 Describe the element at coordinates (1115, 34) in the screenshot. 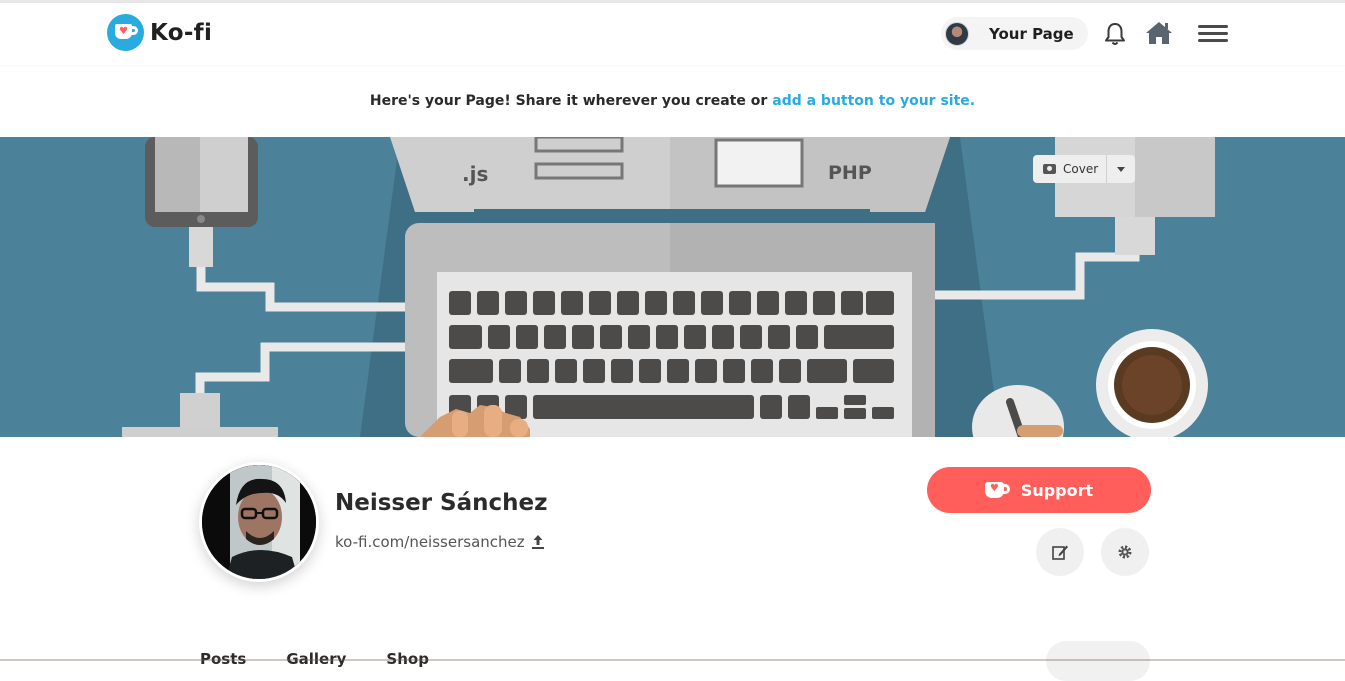

I see `bell-icon` at that location.